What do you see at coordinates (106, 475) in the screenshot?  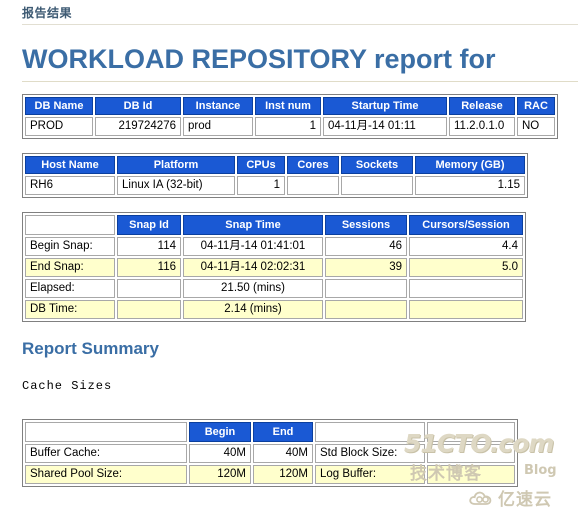 I see `cell-cache-label: Shared Pool Size:` at bounding box center [106, 475].